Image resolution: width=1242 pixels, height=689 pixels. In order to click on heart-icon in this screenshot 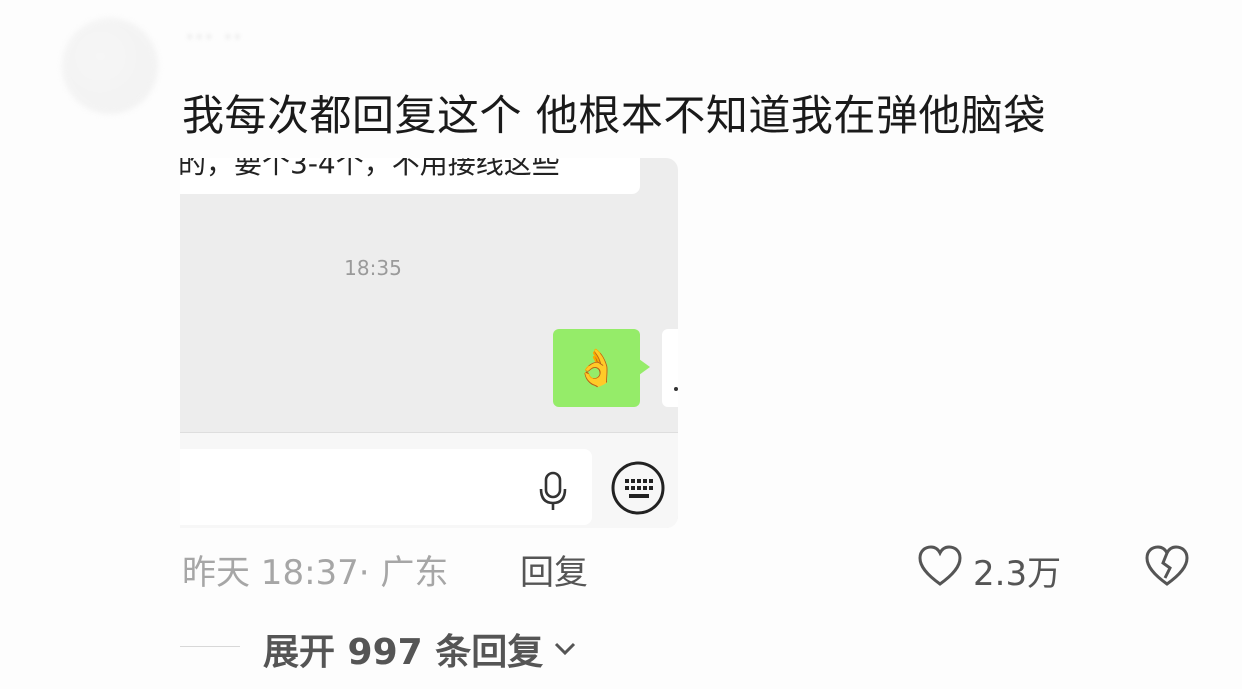, I will do `click(940, 566)`.